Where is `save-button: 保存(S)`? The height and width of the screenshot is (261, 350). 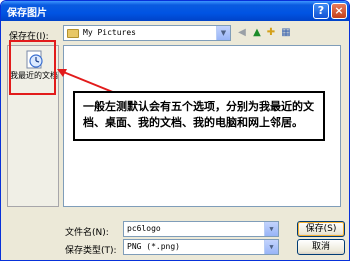 save-button: 保存(S) is located at coordinates (321, 229).